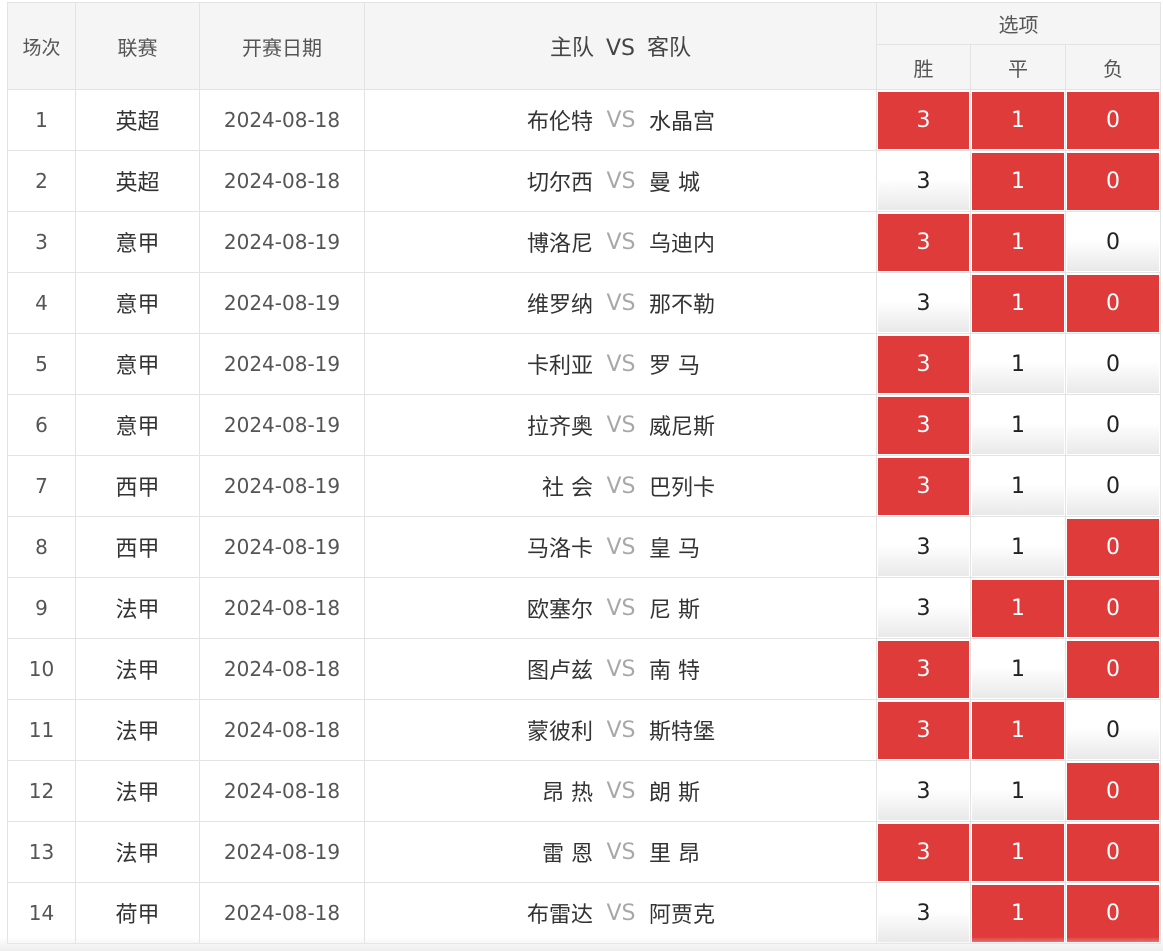 Image resolution: width=1163 pixels, height=951 pixels. Describe the element at coordinates (1018, 23) in the screenshot. I see `header-options: 选项` at that location.